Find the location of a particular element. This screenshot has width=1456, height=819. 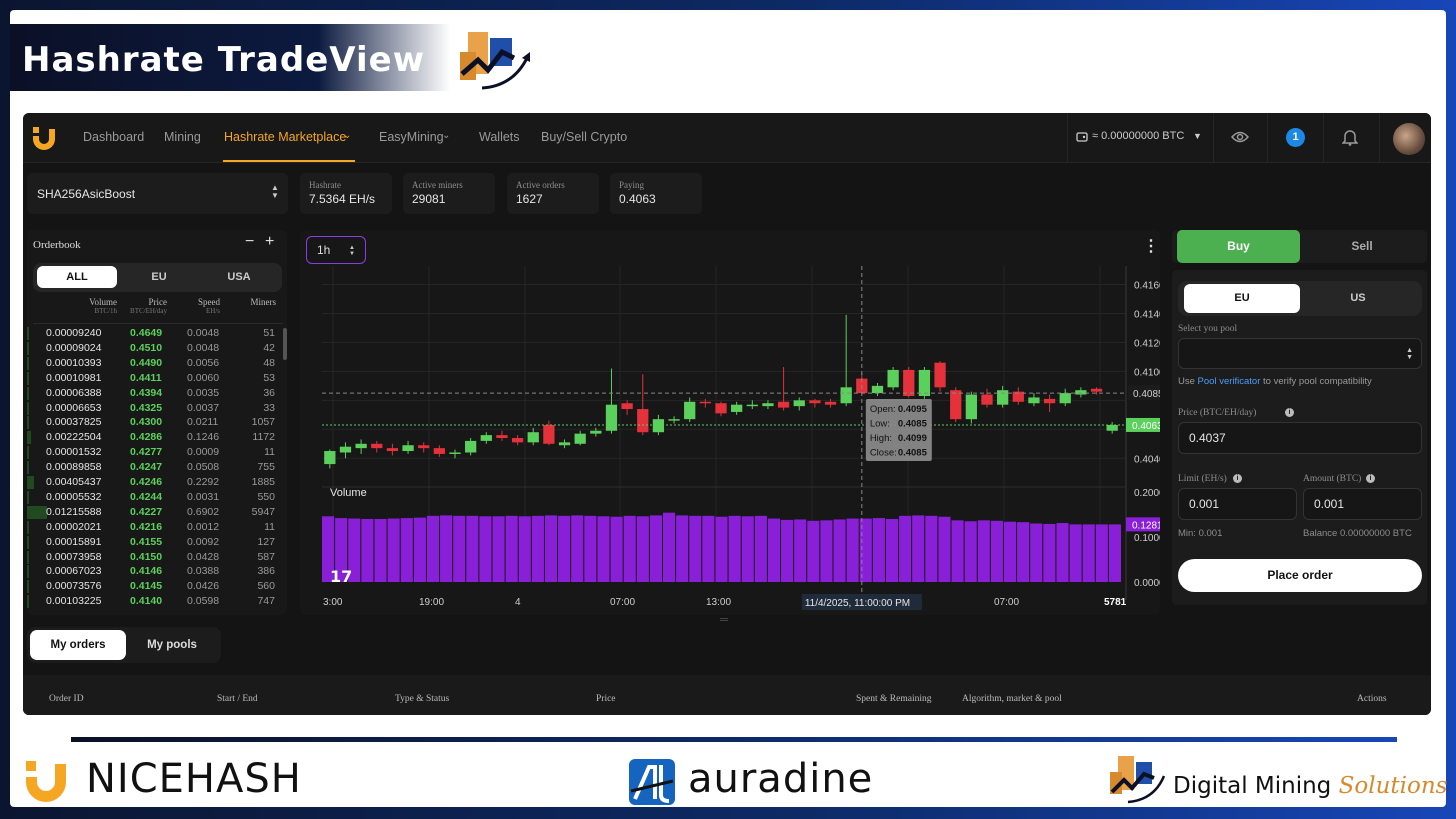

stat-label: Hashrate is located at coordinates (325, 185).